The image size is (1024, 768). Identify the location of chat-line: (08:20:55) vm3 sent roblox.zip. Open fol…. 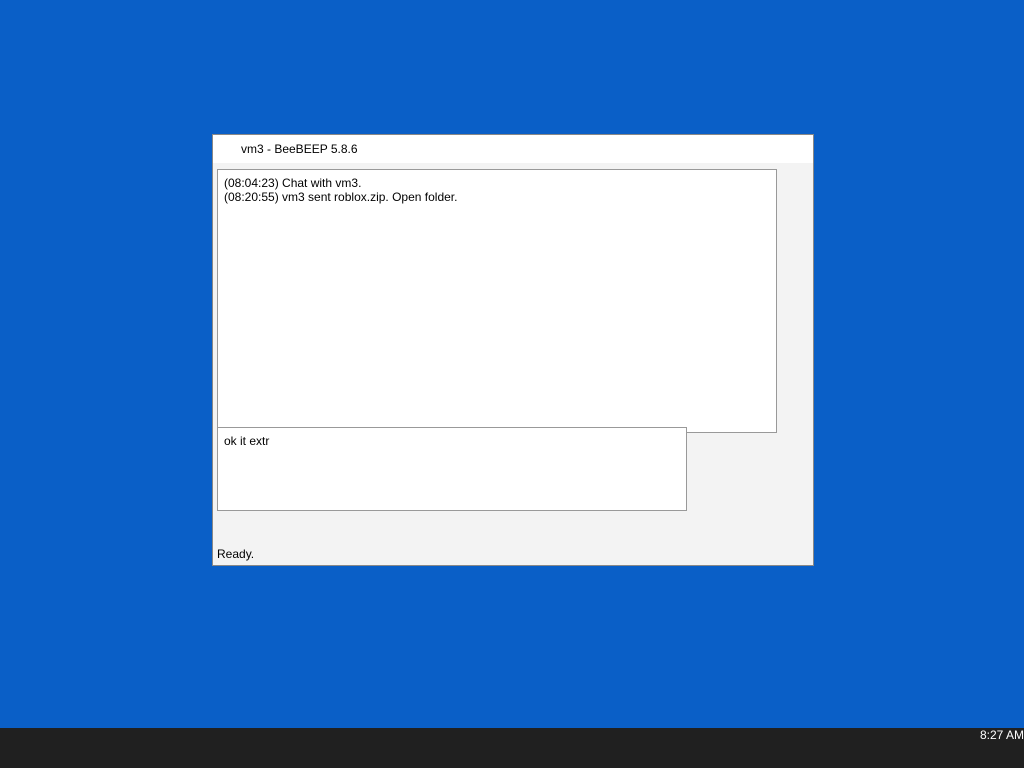
(341, 197).